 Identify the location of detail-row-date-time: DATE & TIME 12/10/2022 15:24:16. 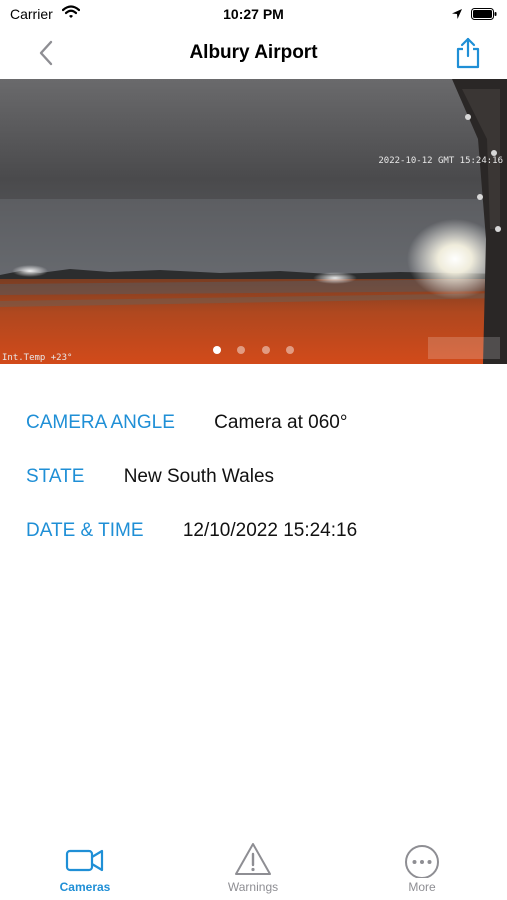
(191, 531).